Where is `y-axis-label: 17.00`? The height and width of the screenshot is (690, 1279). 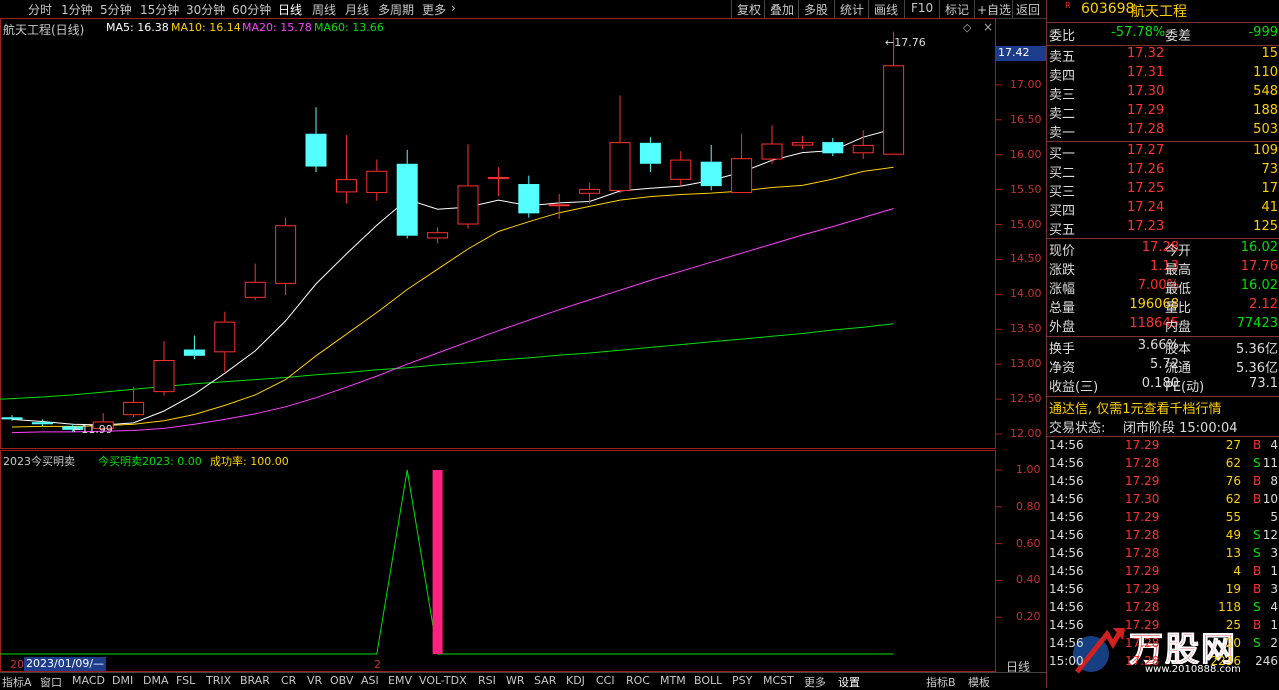
y-axis-label: 17.00 is located at coordinates (1026, 84).